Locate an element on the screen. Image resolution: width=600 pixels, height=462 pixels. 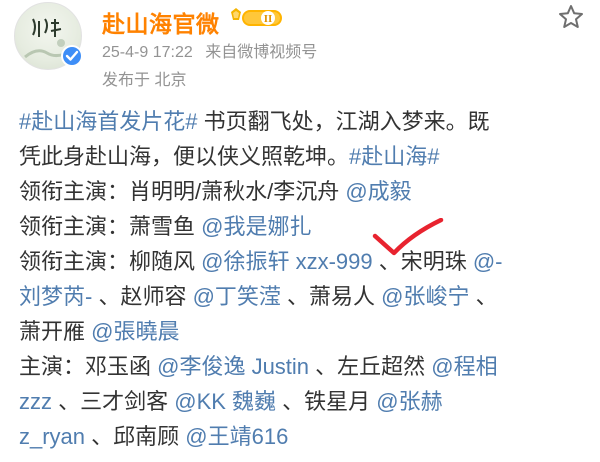
post-location: 发布于 北京 is located at coordinates (144, 80).